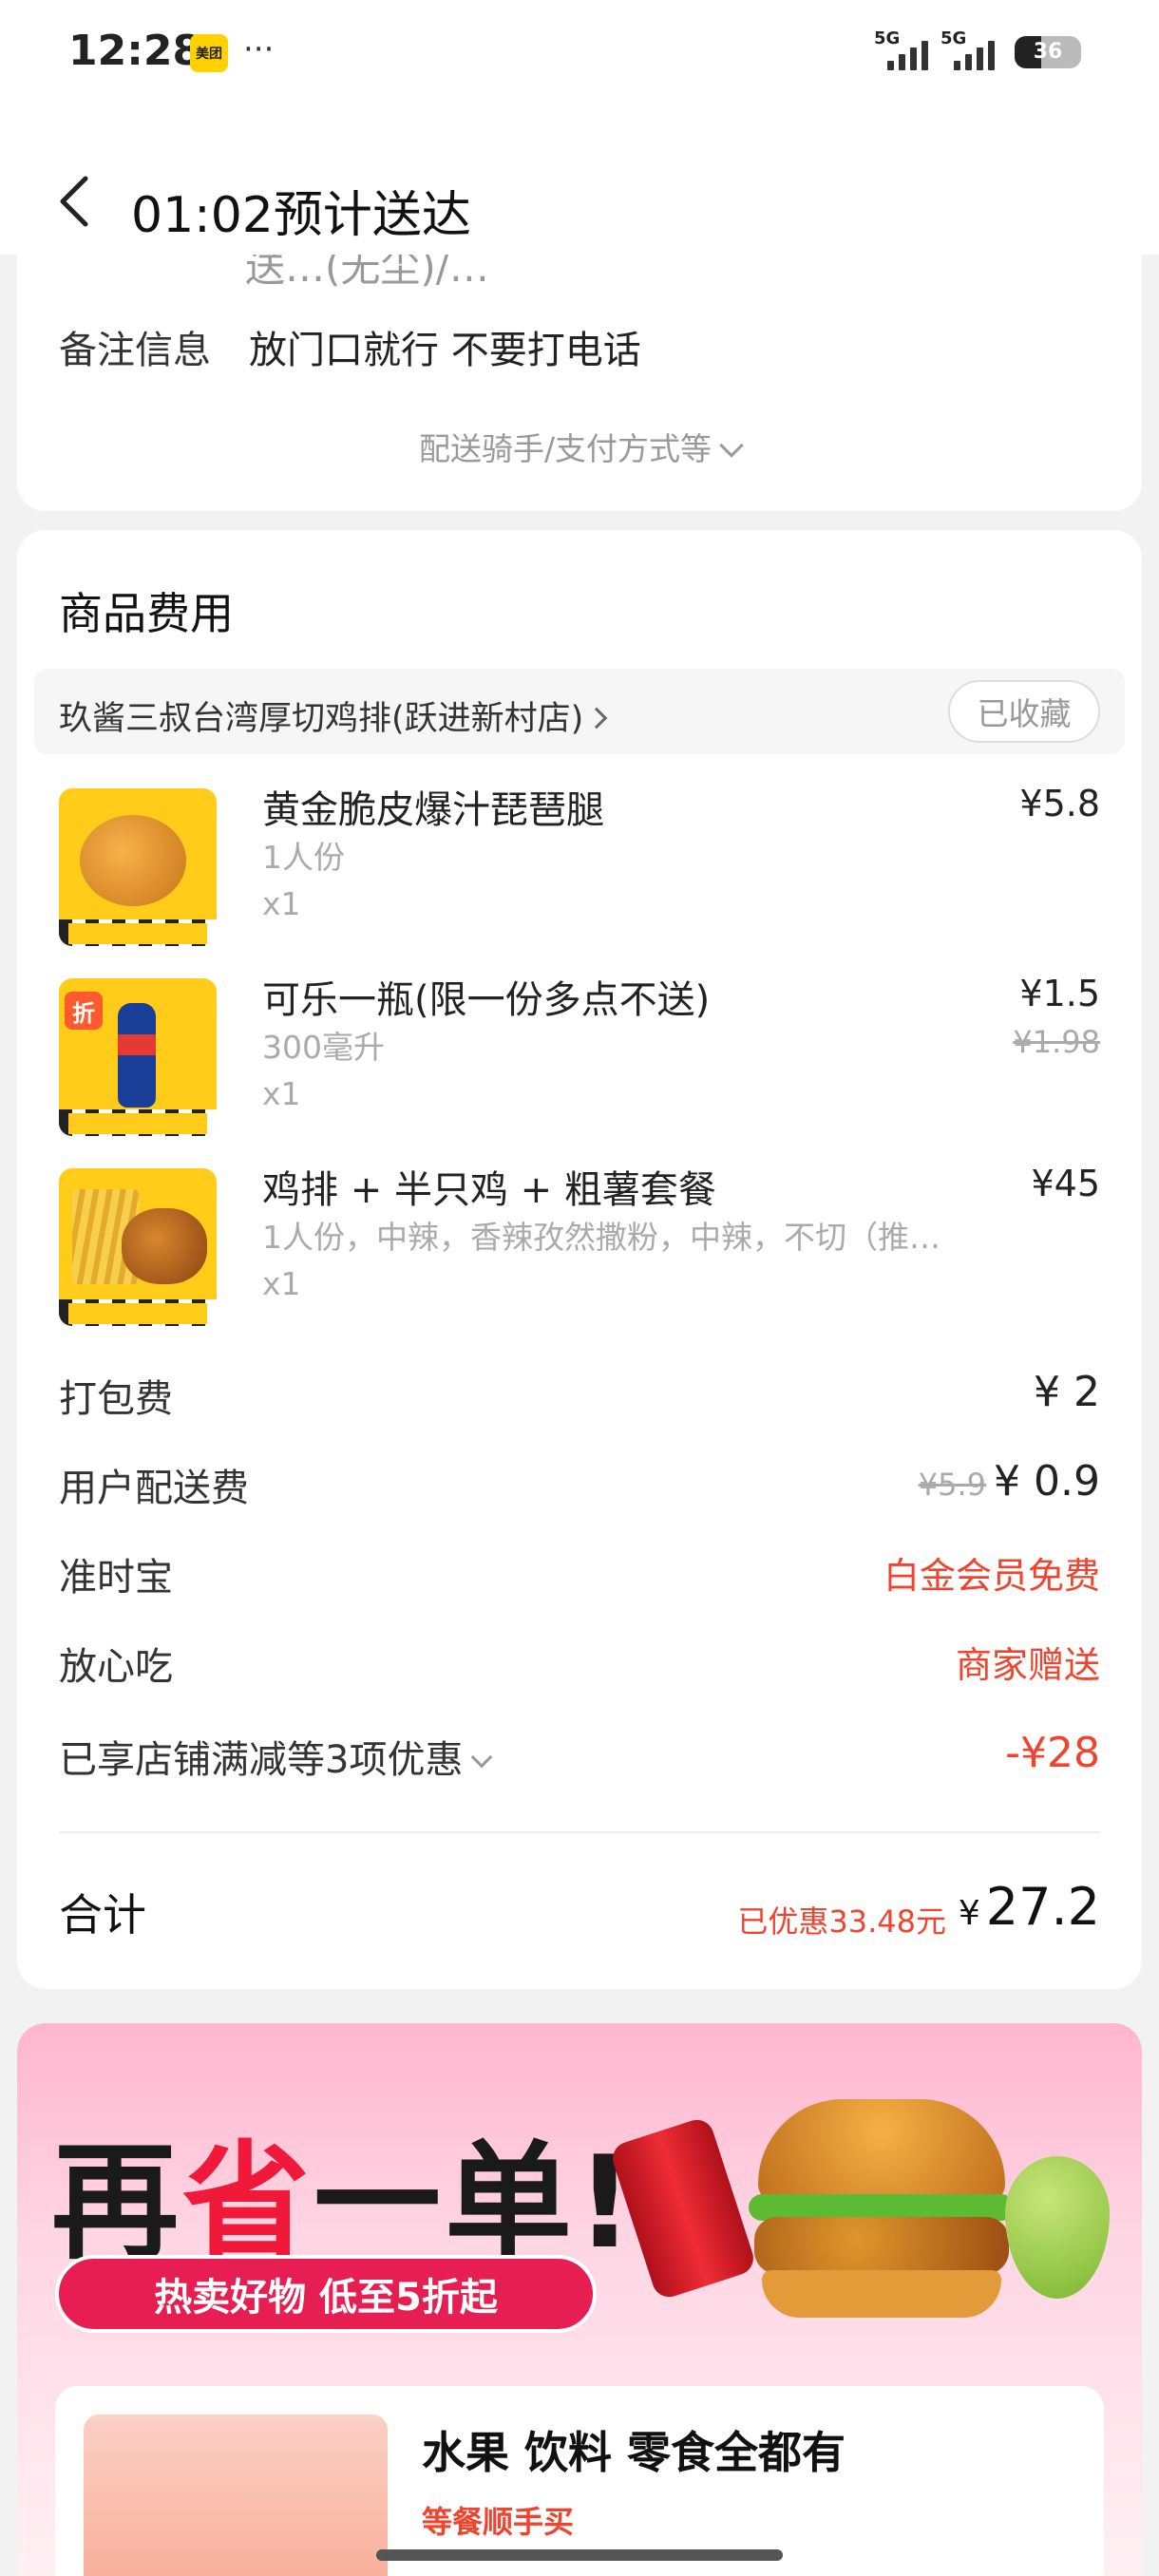  What do you see at coordinates (259, 49) in the screenshot?
I see `more-notifications-icon: ···` at bounding box center [259, 49].